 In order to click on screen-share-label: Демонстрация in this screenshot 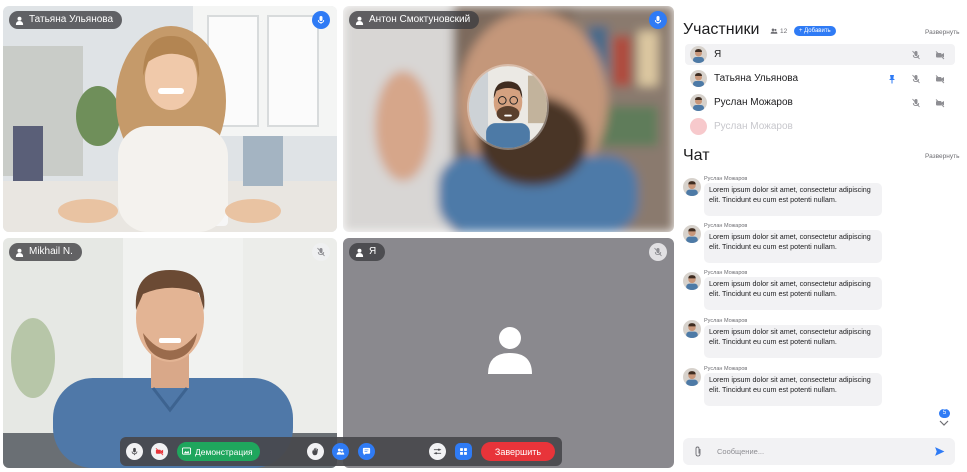, I will do `click(224, 451)`.